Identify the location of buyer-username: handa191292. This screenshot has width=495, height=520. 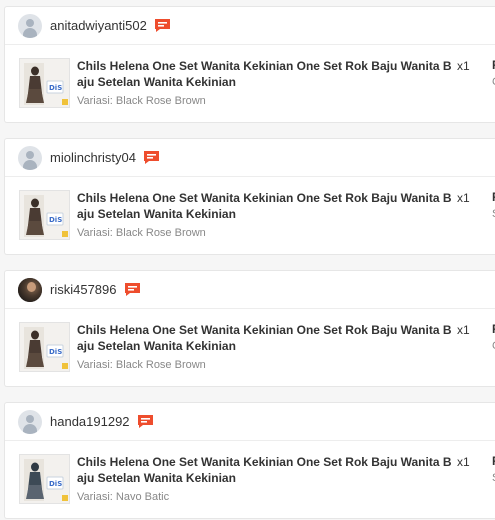
(90, 421).